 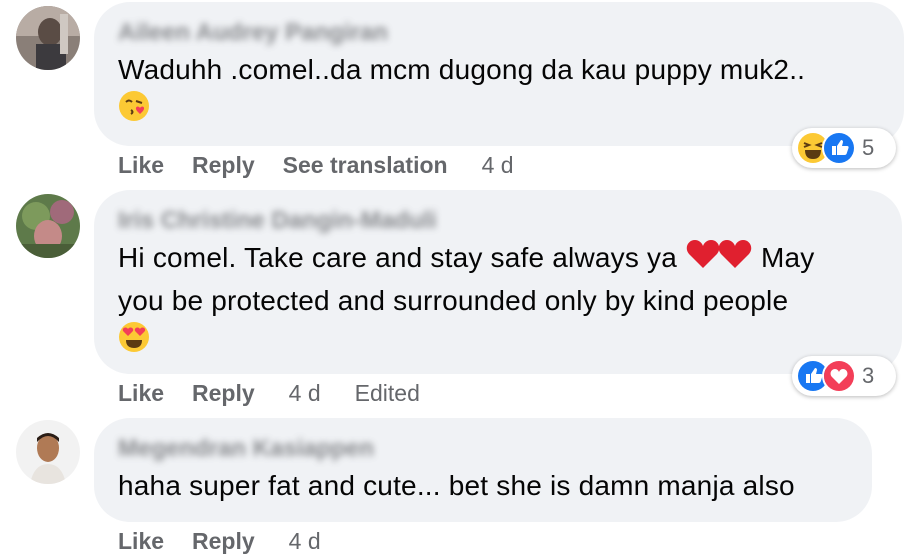 What do you see at coordinates (134, 342) in the screenshot?
I see `smiling-face-heart-eyes-icon` at bounding box center [134, 342].